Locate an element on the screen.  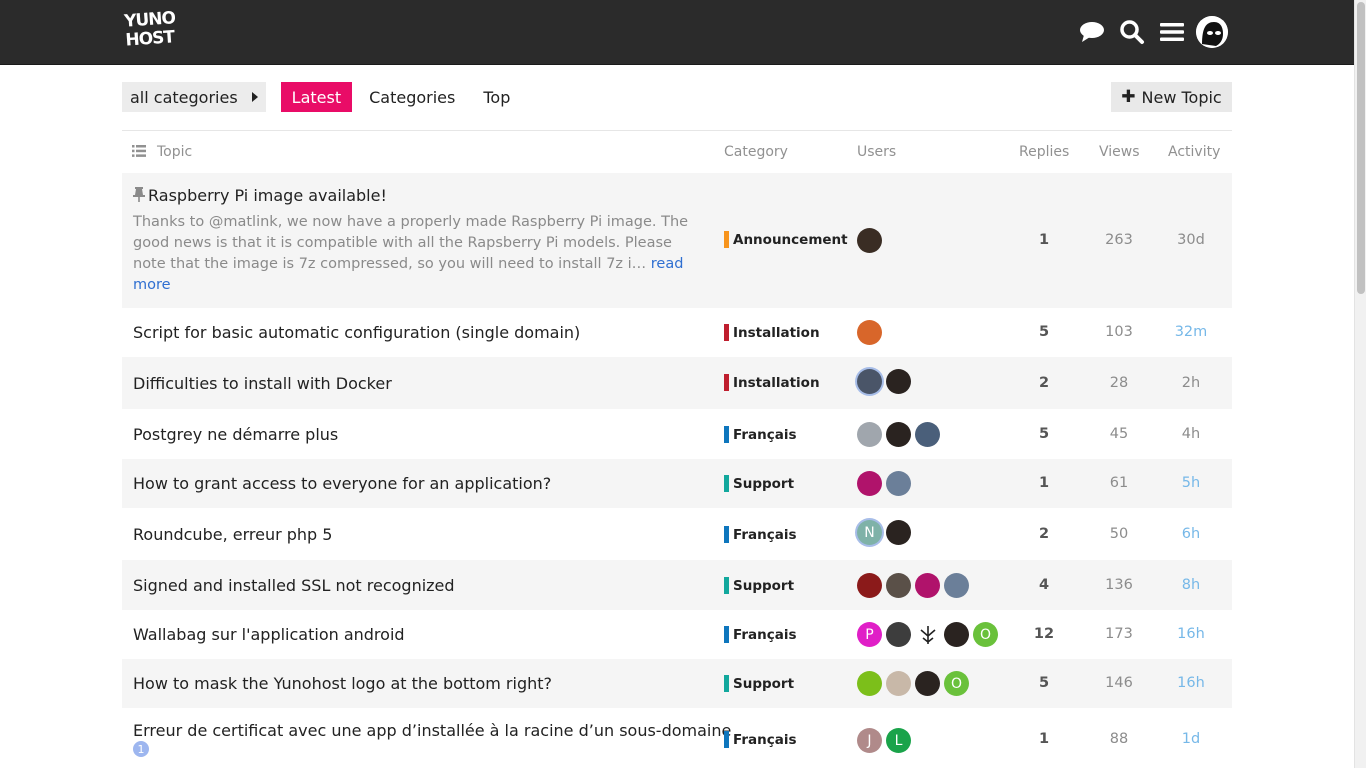
topic-title: Difficulties to install with Docker is located at coordinates (262, 383).